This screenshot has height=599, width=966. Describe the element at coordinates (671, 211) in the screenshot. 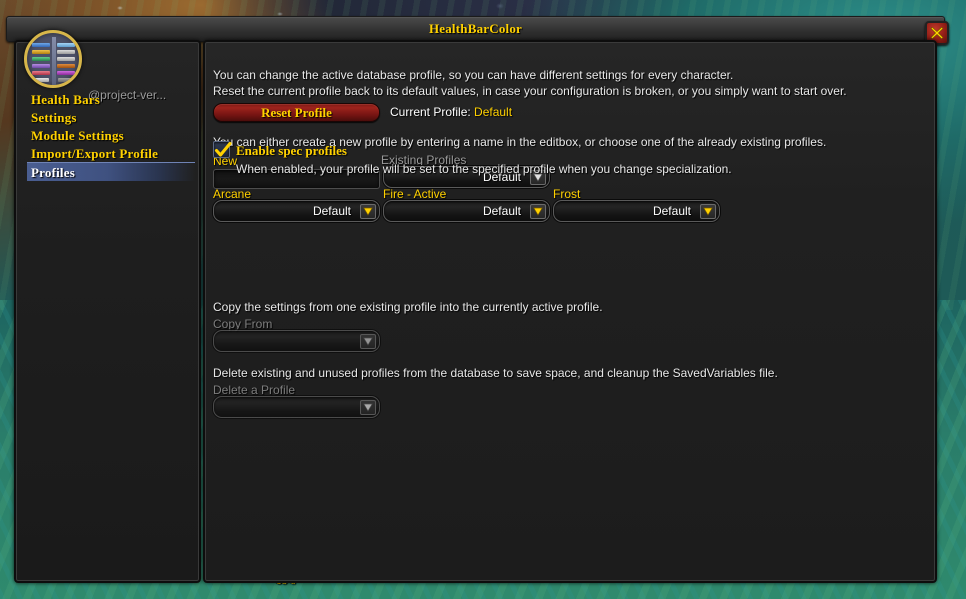

I see `spec-value-frost: Default` at that location.